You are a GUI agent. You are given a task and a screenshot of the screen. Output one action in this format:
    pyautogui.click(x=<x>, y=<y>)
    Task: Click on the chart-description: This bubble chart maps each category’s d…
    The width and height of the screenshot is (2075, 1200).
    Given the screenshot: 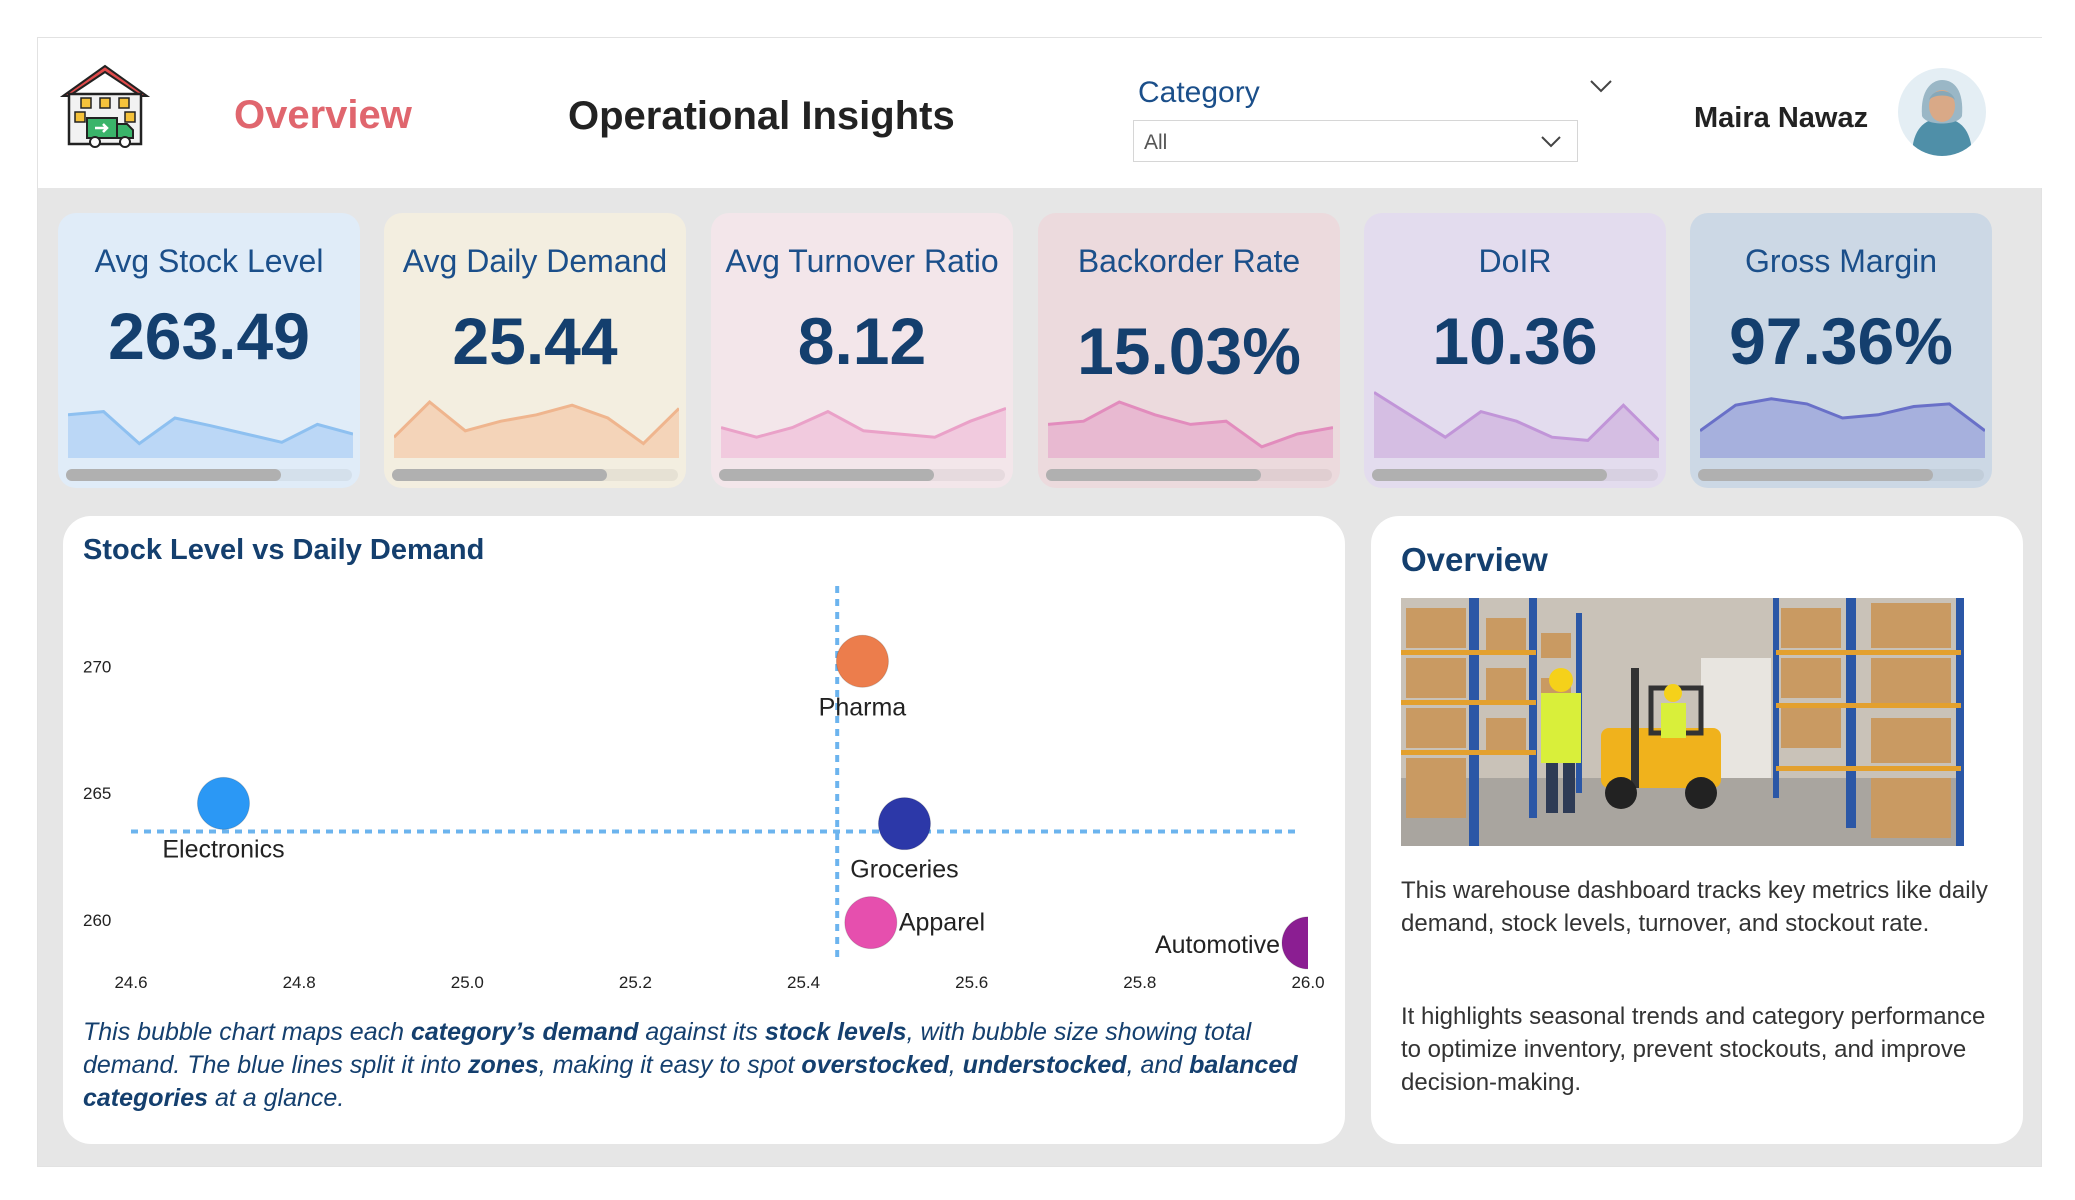 What is the action you would take?
    pyautogui.click(x=705, y=1065)
    